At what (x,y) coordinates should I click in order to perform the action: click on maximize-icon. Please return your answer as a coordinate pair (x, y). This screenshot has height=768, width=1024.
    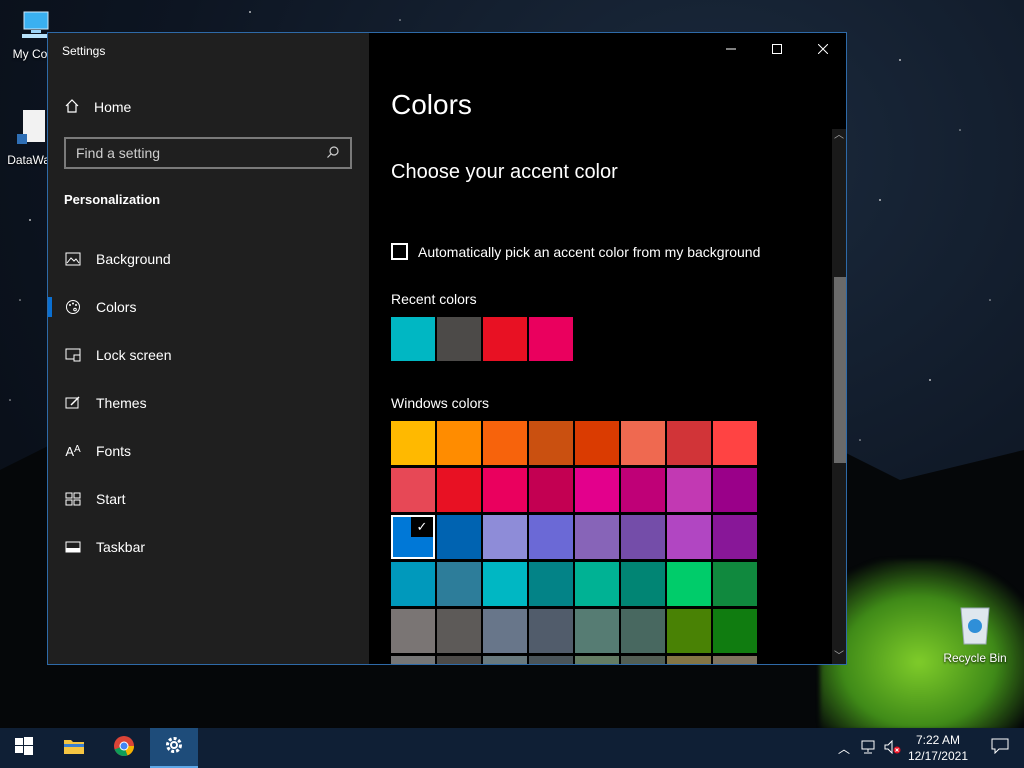
    Looking at the image, I should click on (777, 50).